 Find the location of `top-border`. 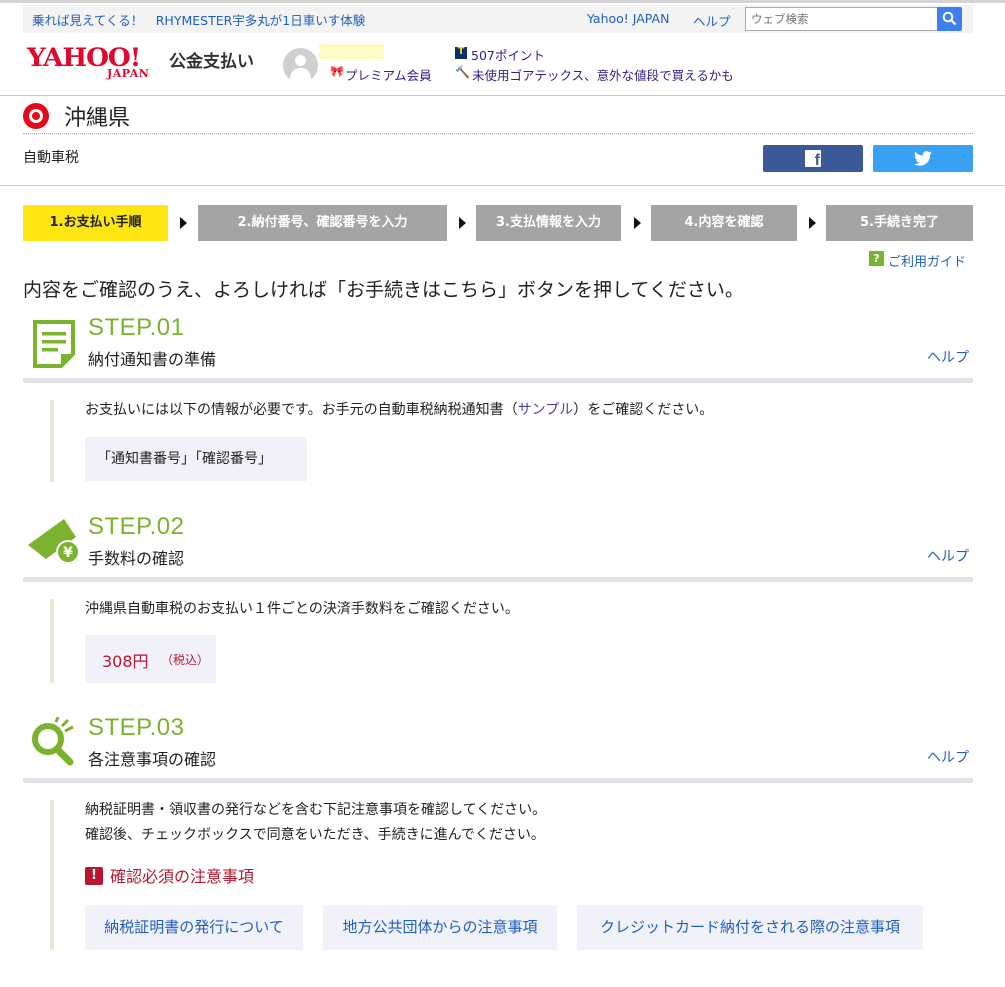

top-border is located at coordinates (502, 1).